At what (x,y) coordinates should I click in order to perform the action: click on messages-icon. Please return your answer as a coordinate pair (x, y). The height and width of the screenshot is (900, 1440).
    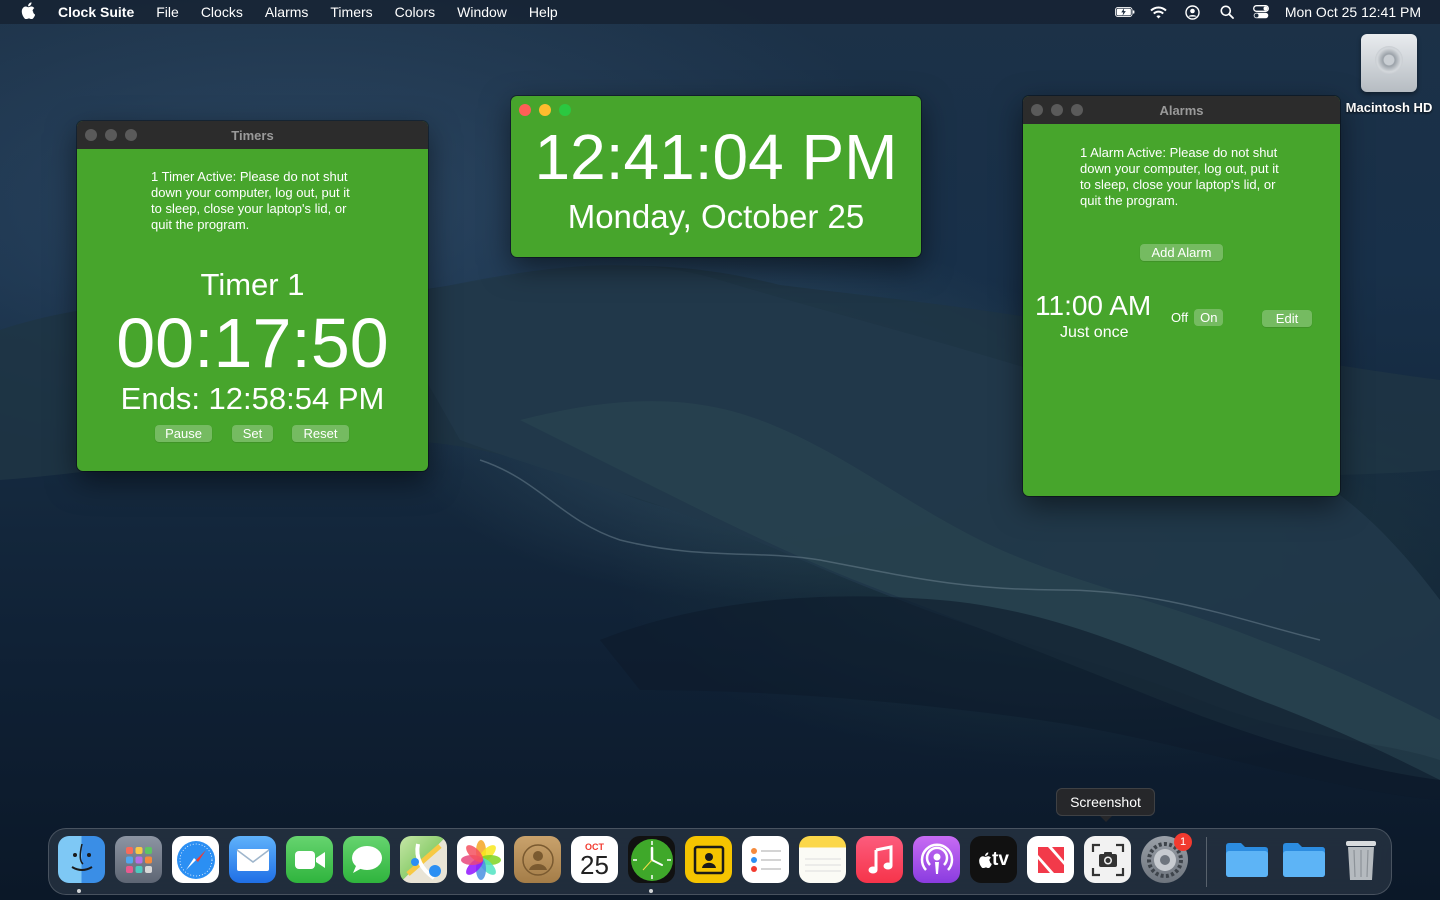
    Looking at the image, I should click on (366, 859).